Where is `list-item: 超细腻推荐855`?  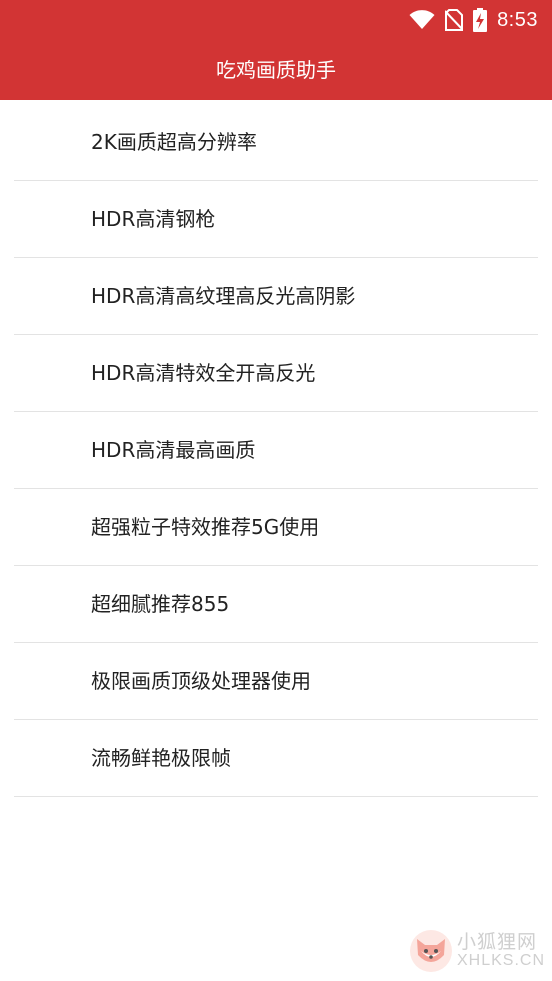
list-item: 超细腻推荐855 is located at coordinates (276, 604).